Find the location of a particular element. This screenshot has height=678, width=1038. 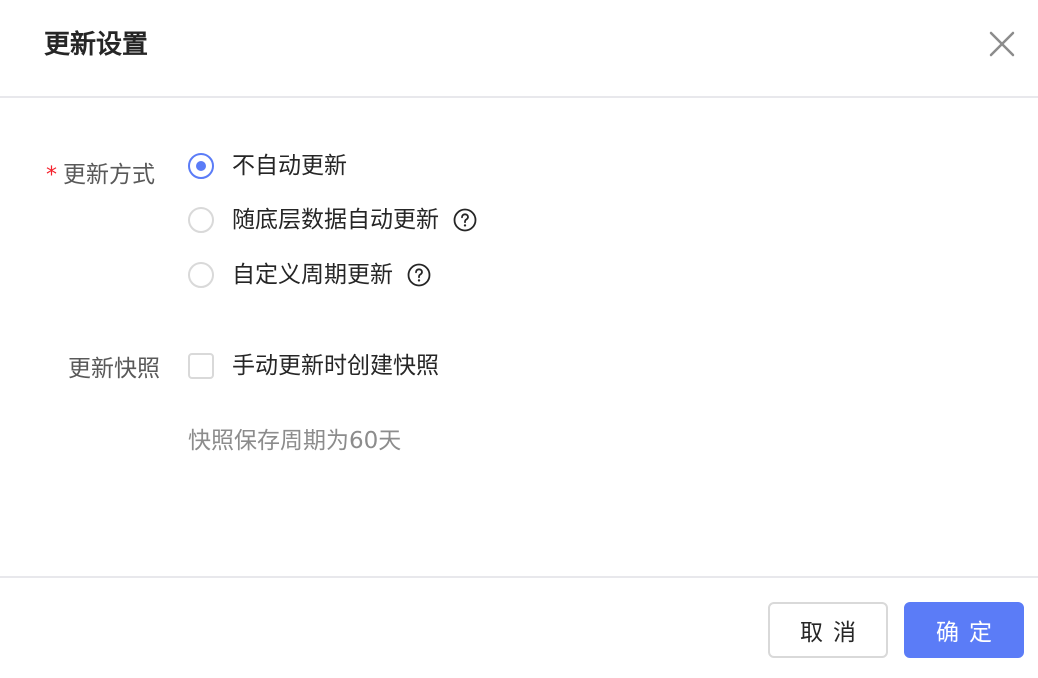

radio-option-no-auto-update: 不自动更新 is located at coordinates (267, 166).